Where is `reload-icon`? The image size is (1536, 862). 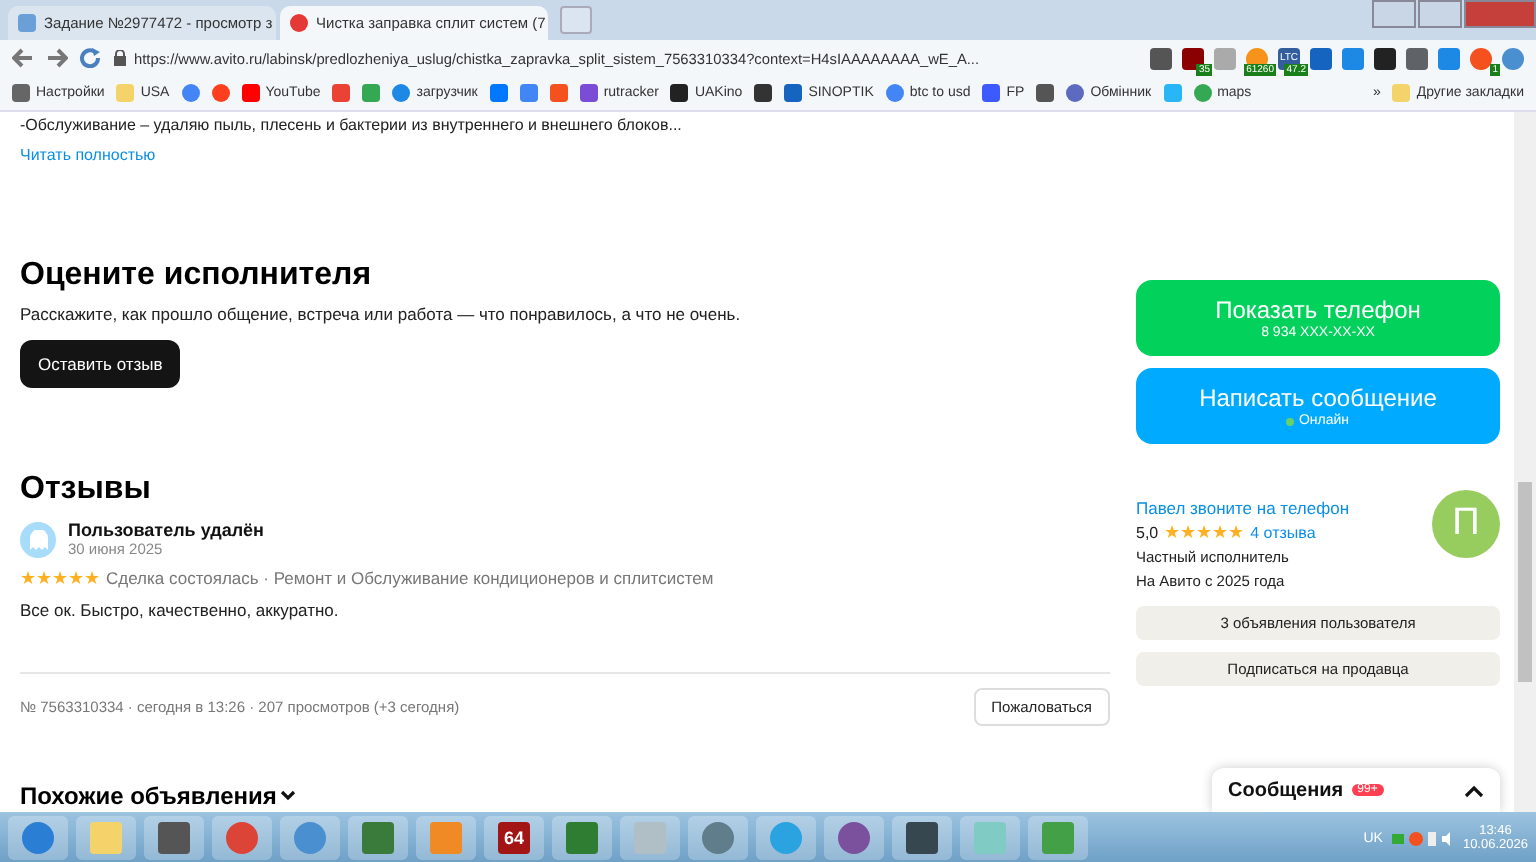 reload-icon is located at coordinates (91, 58).